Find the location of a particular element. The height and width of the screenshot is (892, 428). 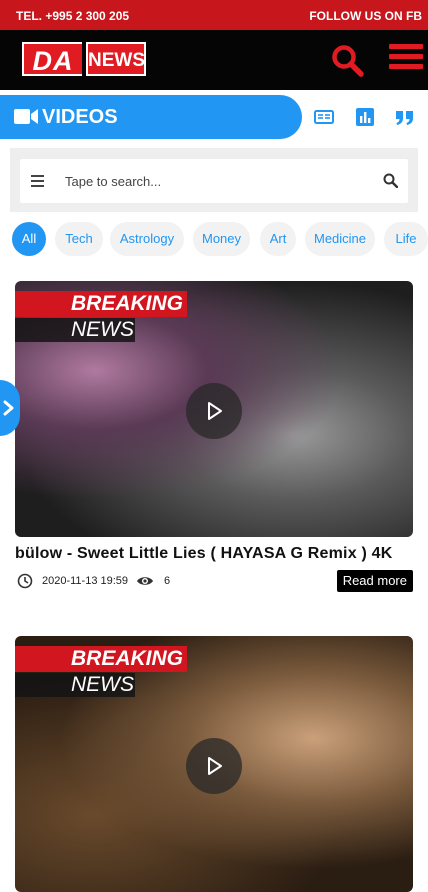

section-title: VIDEOS is located at coordinates (80, 117).